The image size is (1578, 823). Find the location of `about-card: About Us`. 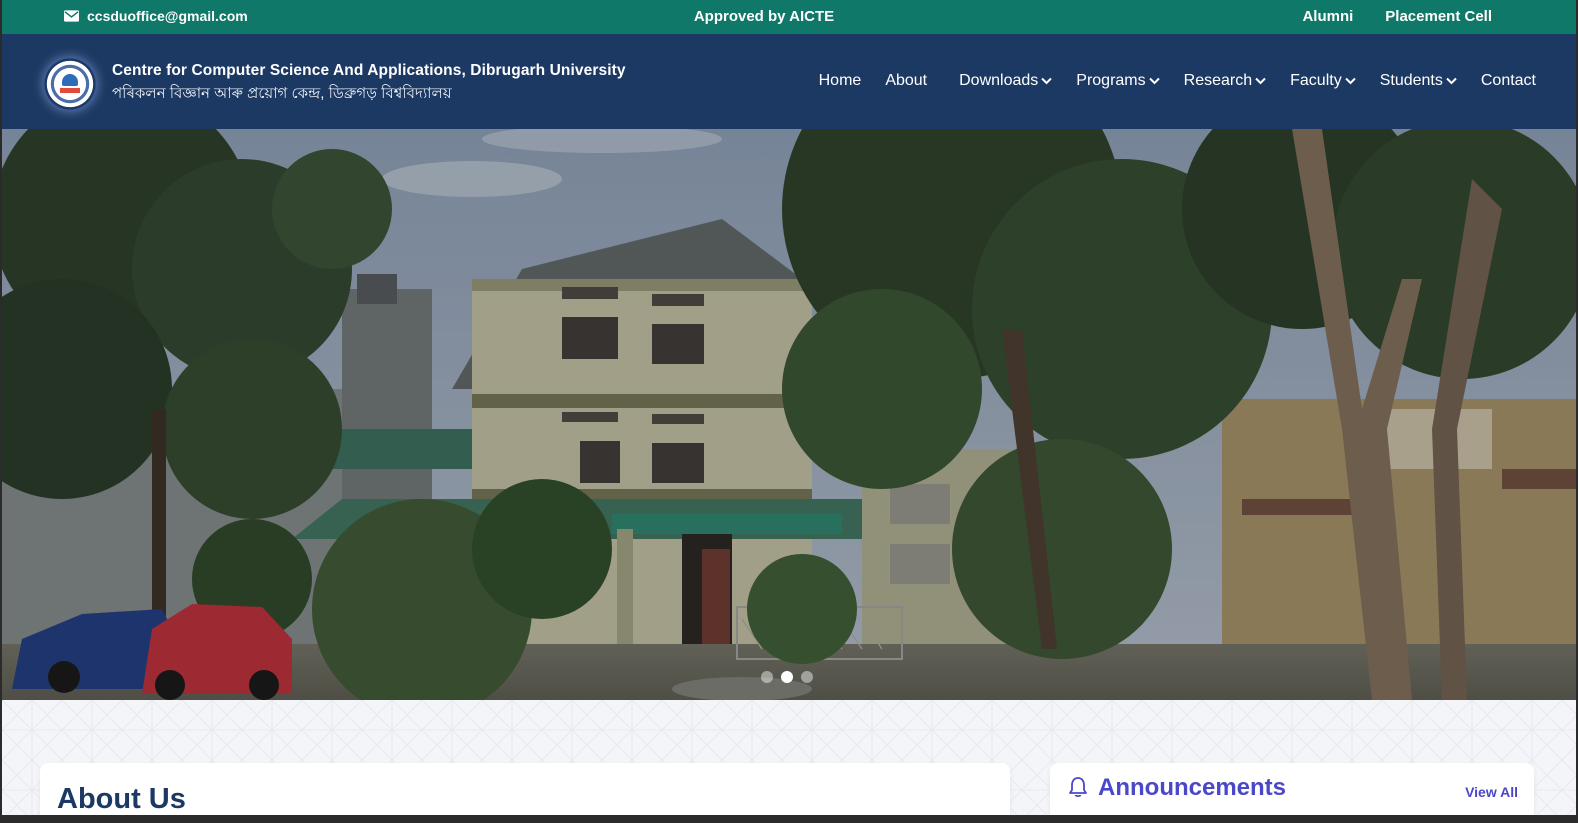

about-card: About Us is located at coordinates (525, 793).